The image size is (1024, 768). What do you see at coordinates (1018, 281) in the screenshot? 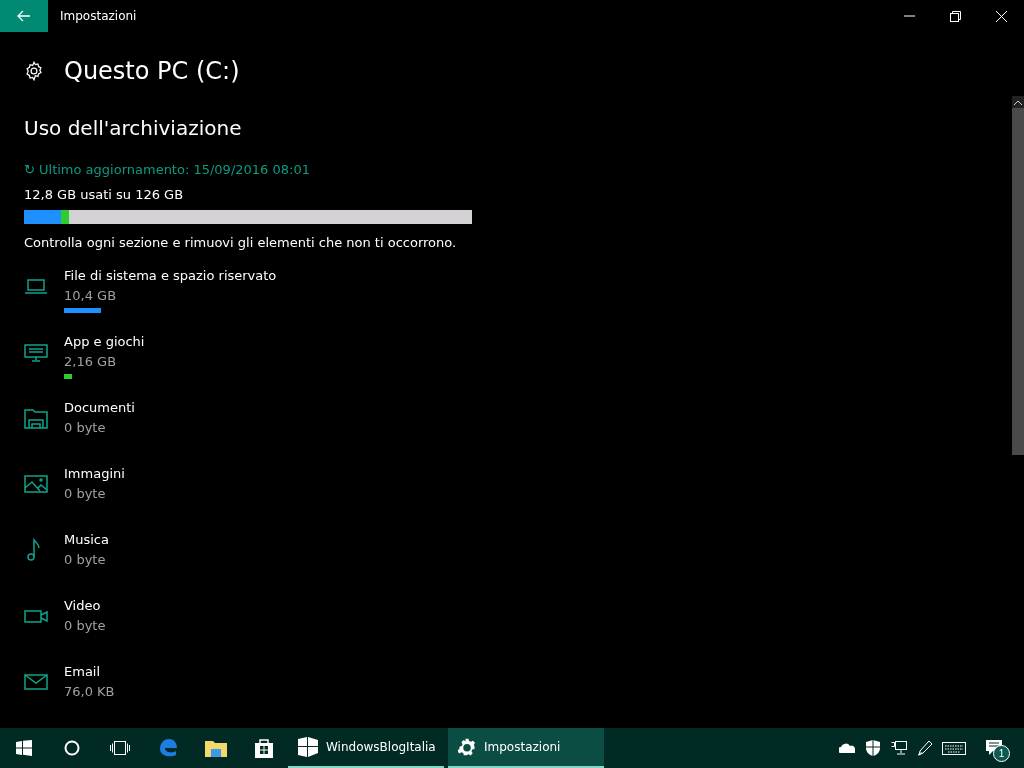
I see `scrollbar-thumb` at bounding box center [1018, 281].